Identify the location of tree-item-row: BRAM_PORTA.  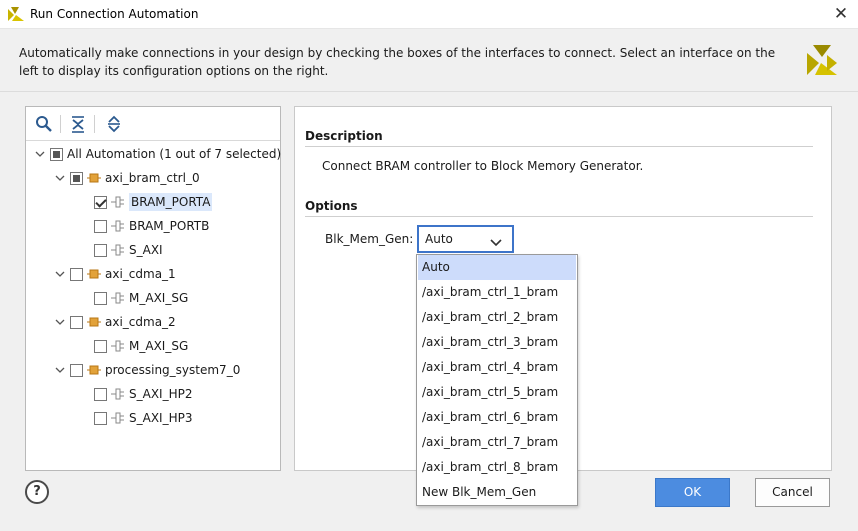
(153, 202).